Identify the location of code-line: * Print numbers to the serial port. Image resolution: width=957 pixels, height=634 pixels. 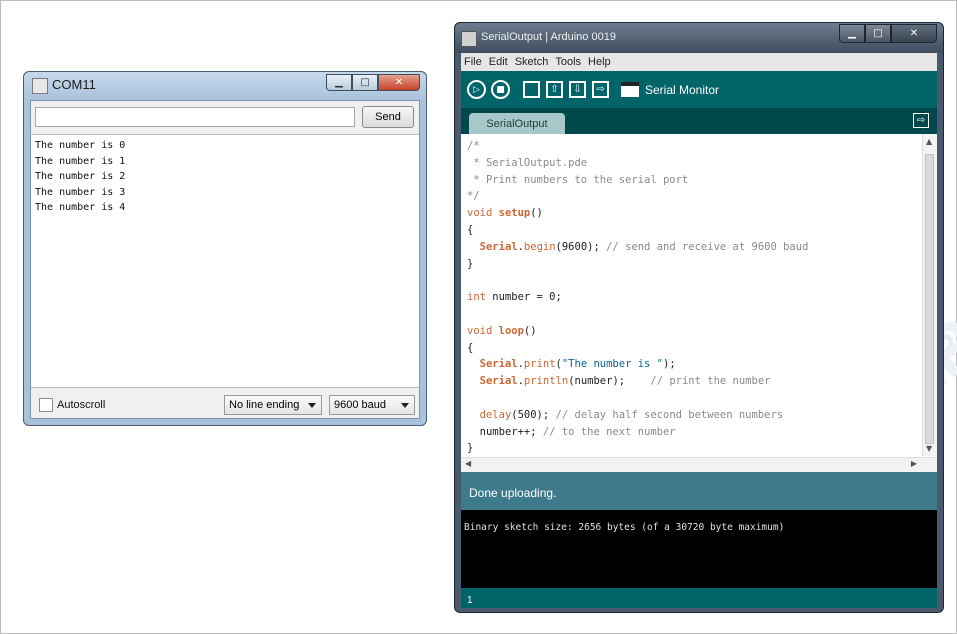
(578, 179).